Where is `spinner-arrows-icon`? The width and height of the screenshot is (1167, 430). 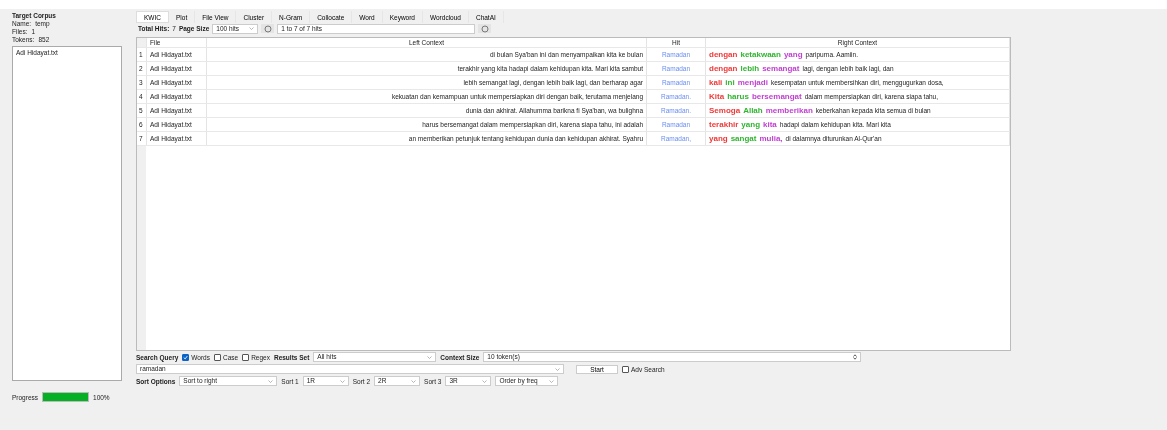 spinner-arrows-icon is located at coordinates (855, 357).